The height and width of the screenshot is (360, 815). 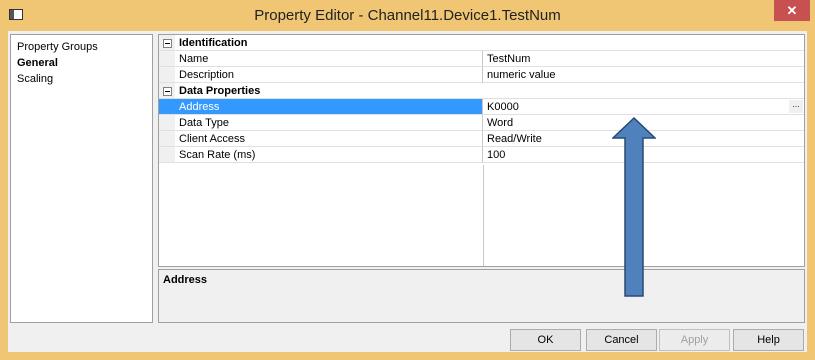 What do you see at coordinates (321, 59) in the screenshot?
I see `property-name: Name` at bounding box center [321, 59].